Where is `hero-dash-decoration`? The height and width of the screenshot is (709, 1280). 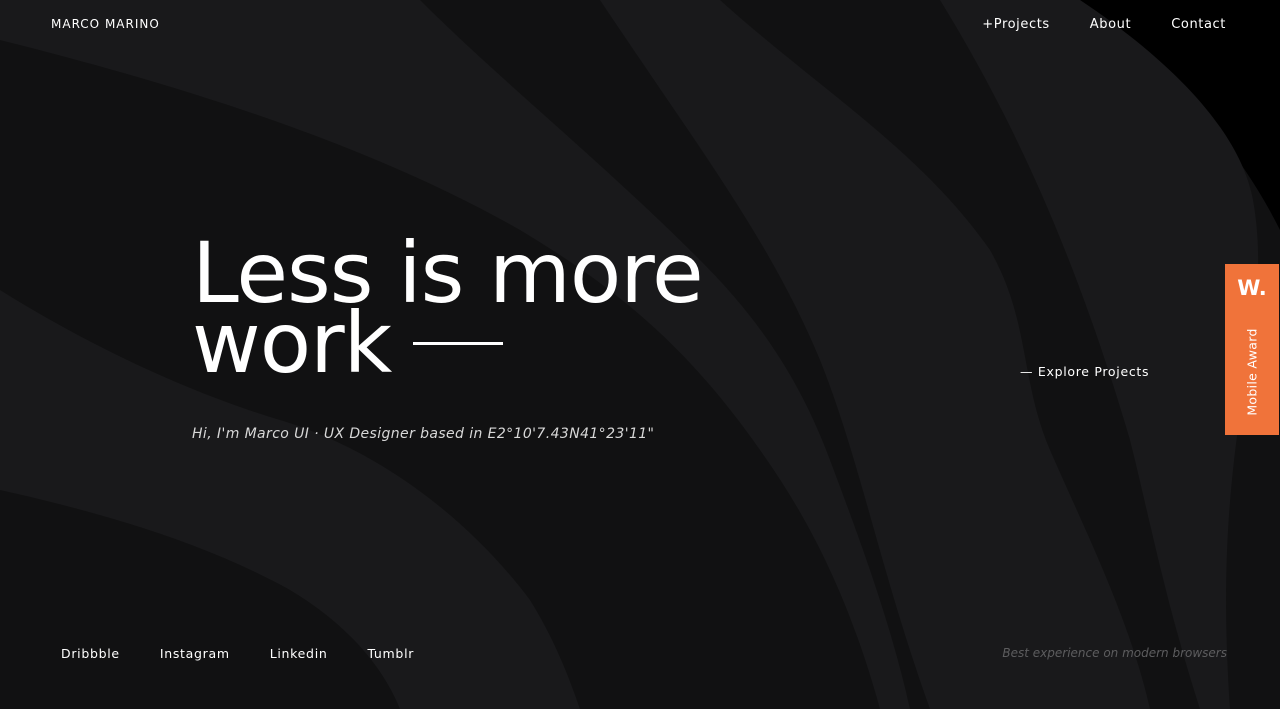
hero-dash-decoration is located at coordinates (458, 343).